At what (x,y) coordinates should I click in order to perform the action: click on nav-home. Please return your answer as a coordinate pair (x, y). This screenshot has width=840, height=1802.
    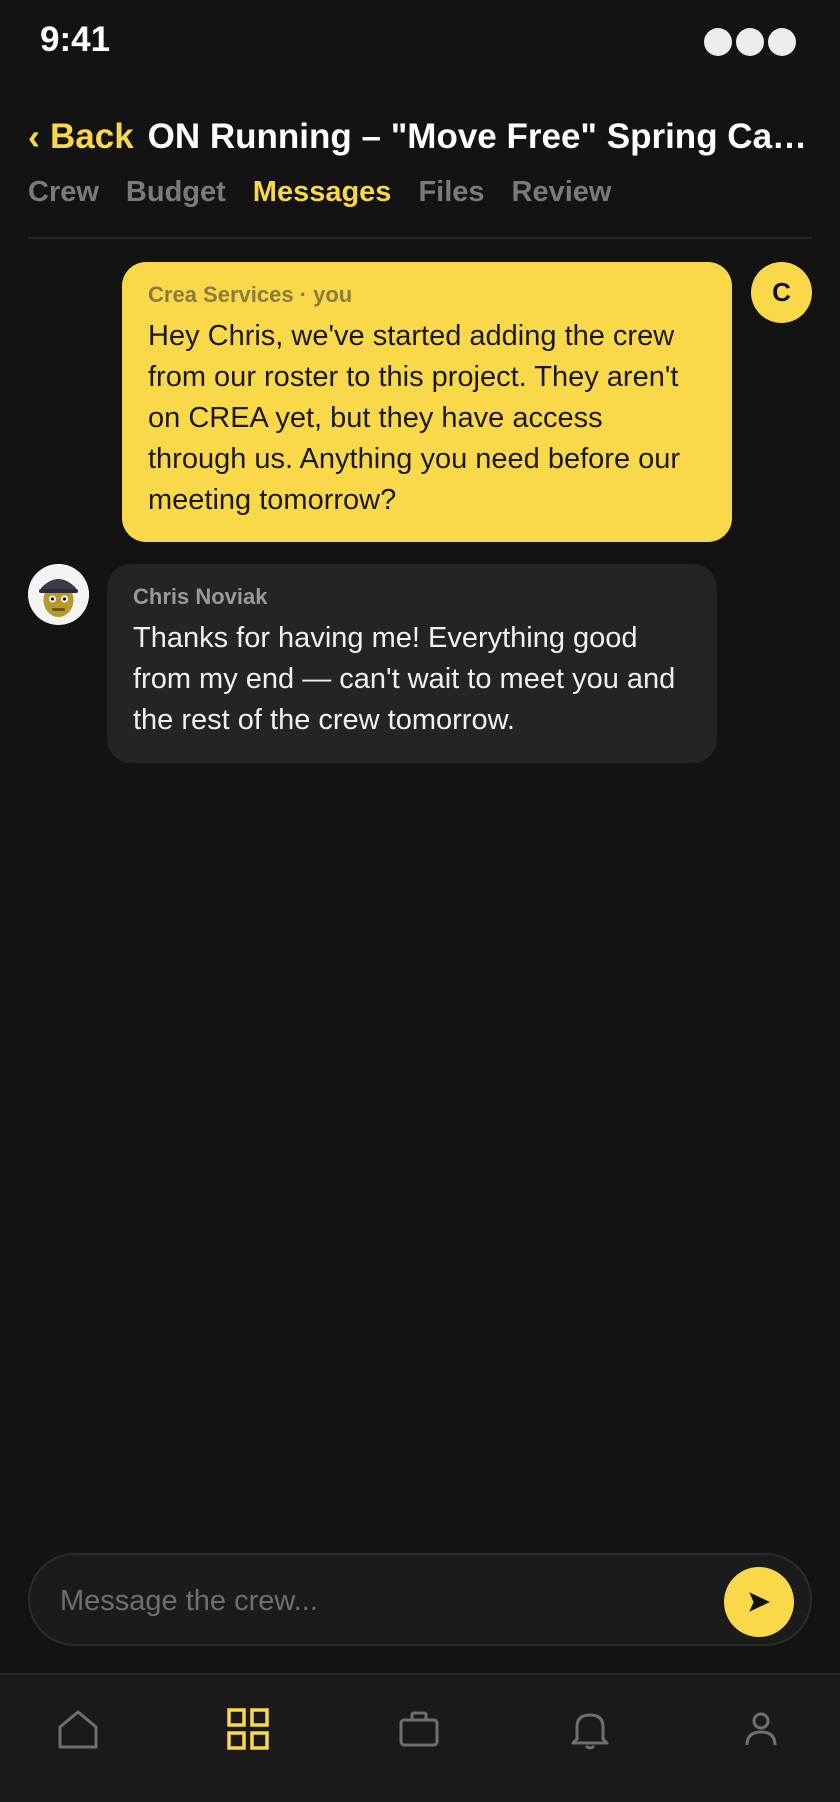
    Looking at the image, I should click on (78, 1729).